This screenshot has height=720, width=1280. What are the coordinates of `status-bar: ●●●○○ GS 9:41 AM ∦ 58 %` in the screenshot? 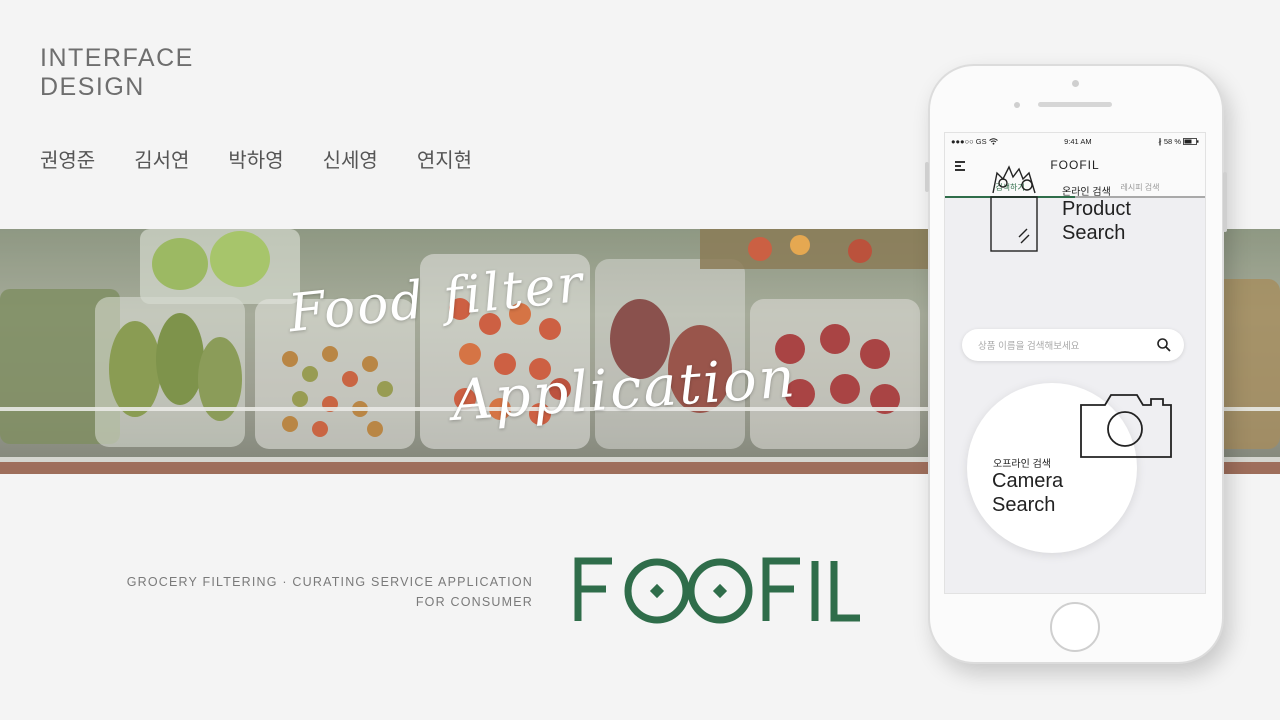 It's located at (1075, 141).